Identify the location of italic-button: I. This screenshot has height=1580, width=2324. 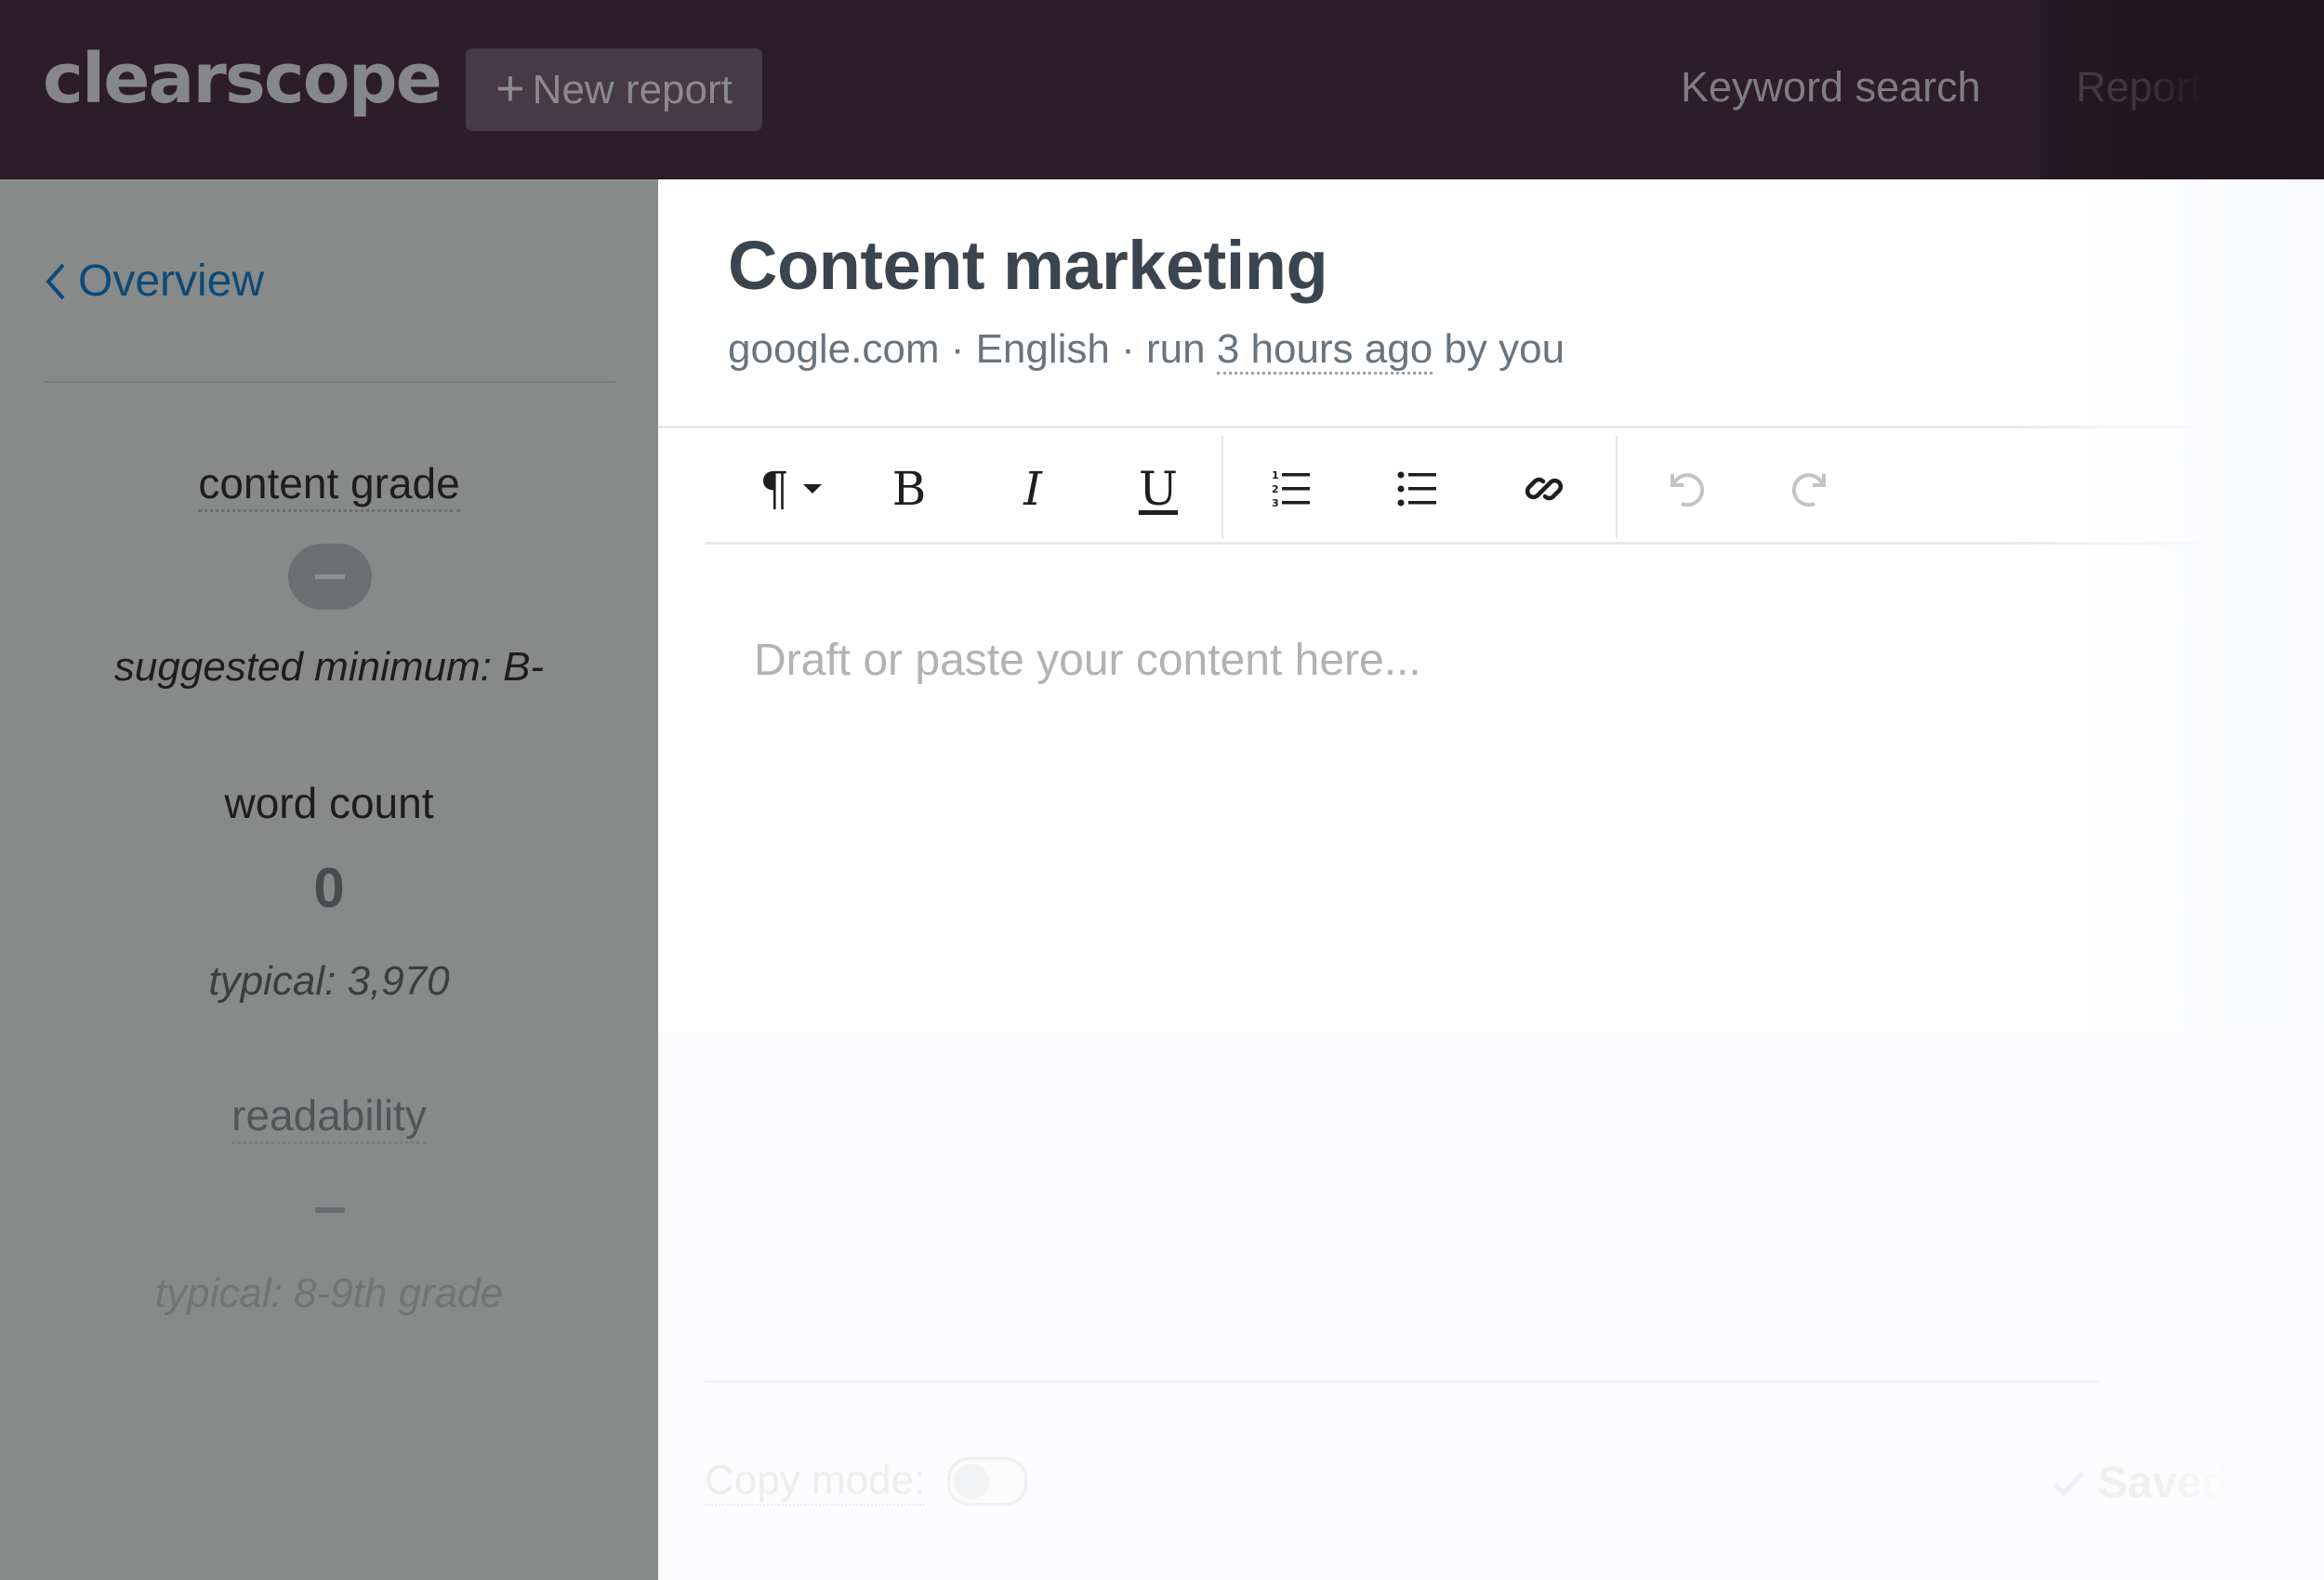
(1032, 489).